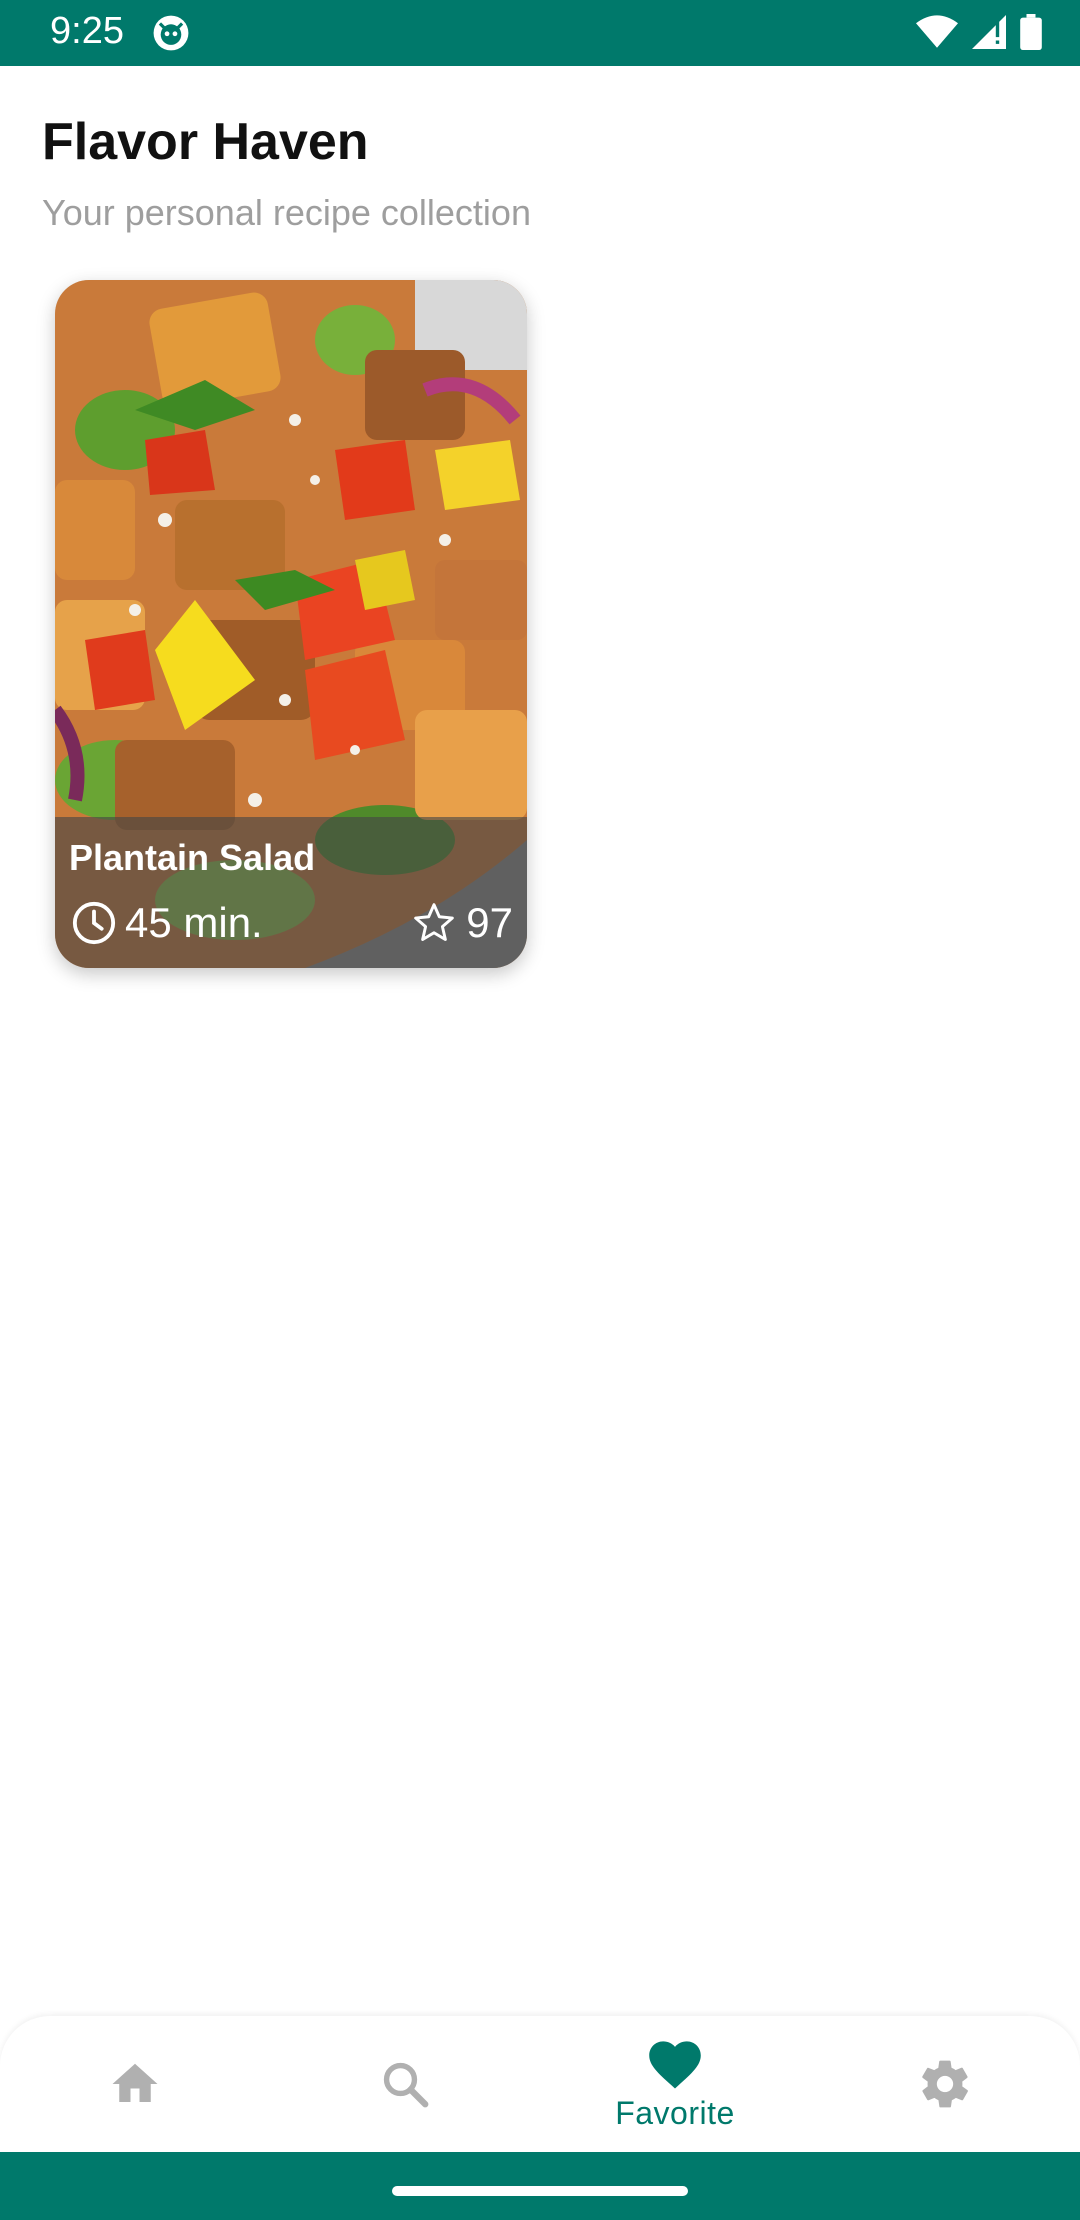 This screenshot has width=1080, height=2220. I want to click on nav-settings, so click(945, 2084).